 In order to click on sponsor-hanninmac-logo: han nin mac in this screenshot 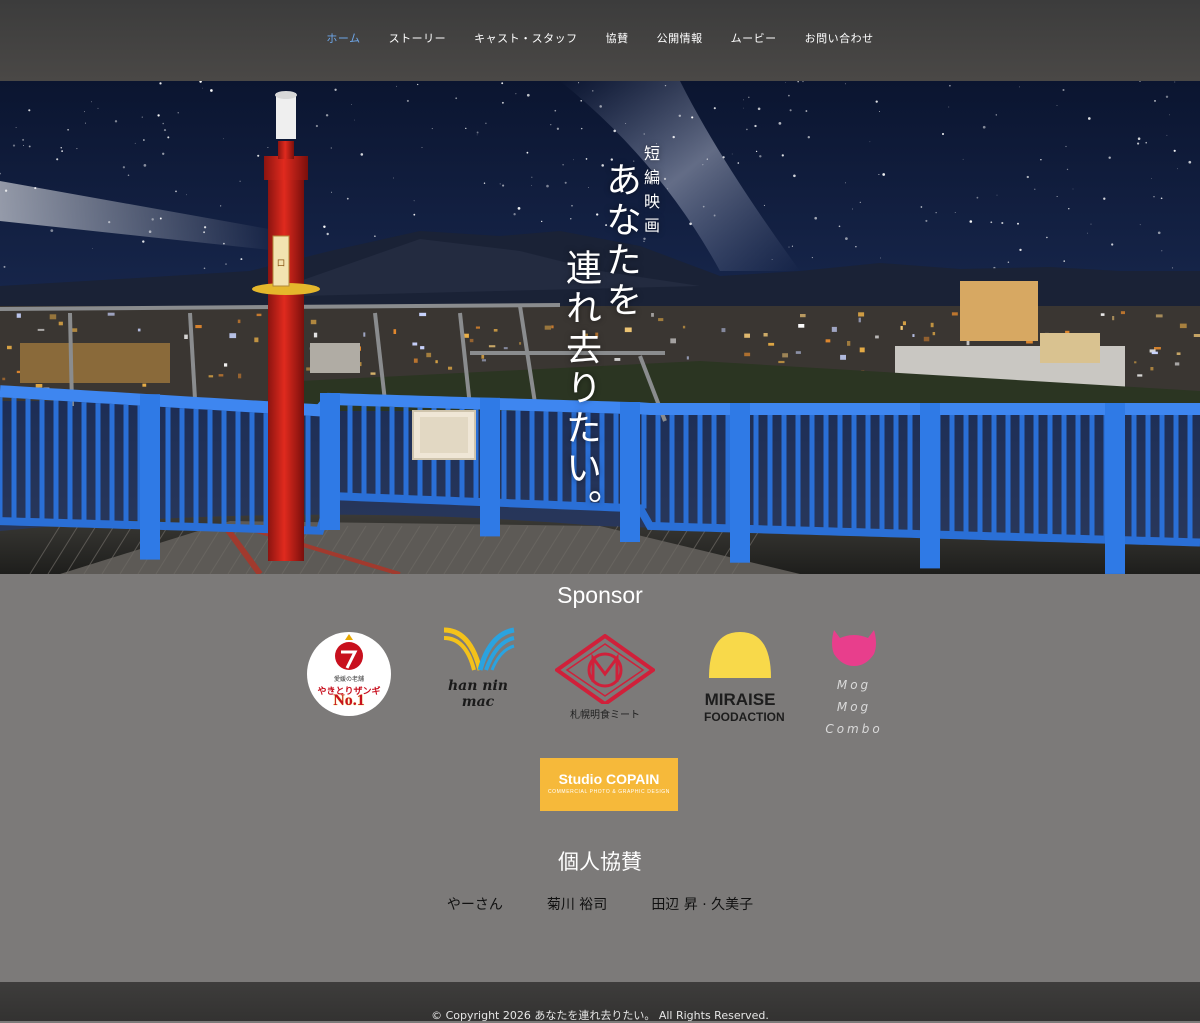, I will do `click(478, 682)`.